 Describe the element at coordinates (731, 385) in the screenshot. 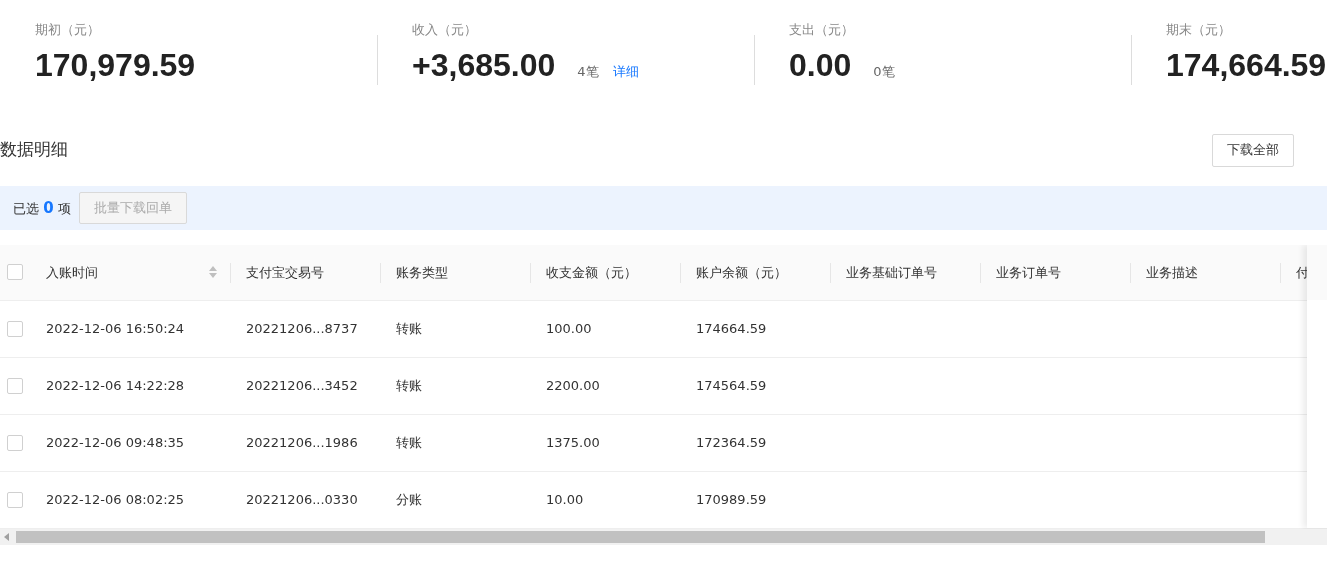

I see `table-cell: 174564.59` at that location.